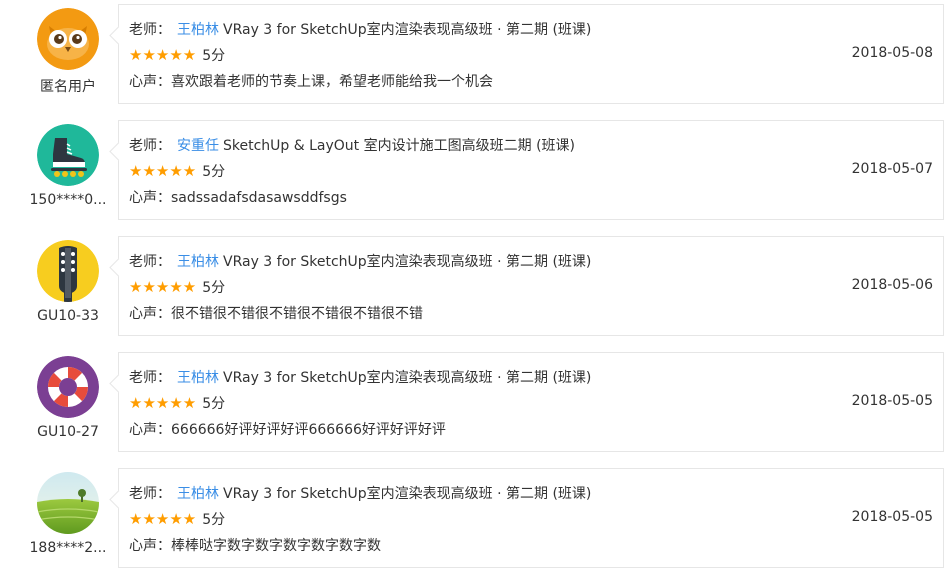 The width and height of the screenshot is (950, 574). Describe the element at coordinates (297, 314) in the screenshot. I see `comment-text: 很不错很不错很不错很不错很不错很不错` at that location.